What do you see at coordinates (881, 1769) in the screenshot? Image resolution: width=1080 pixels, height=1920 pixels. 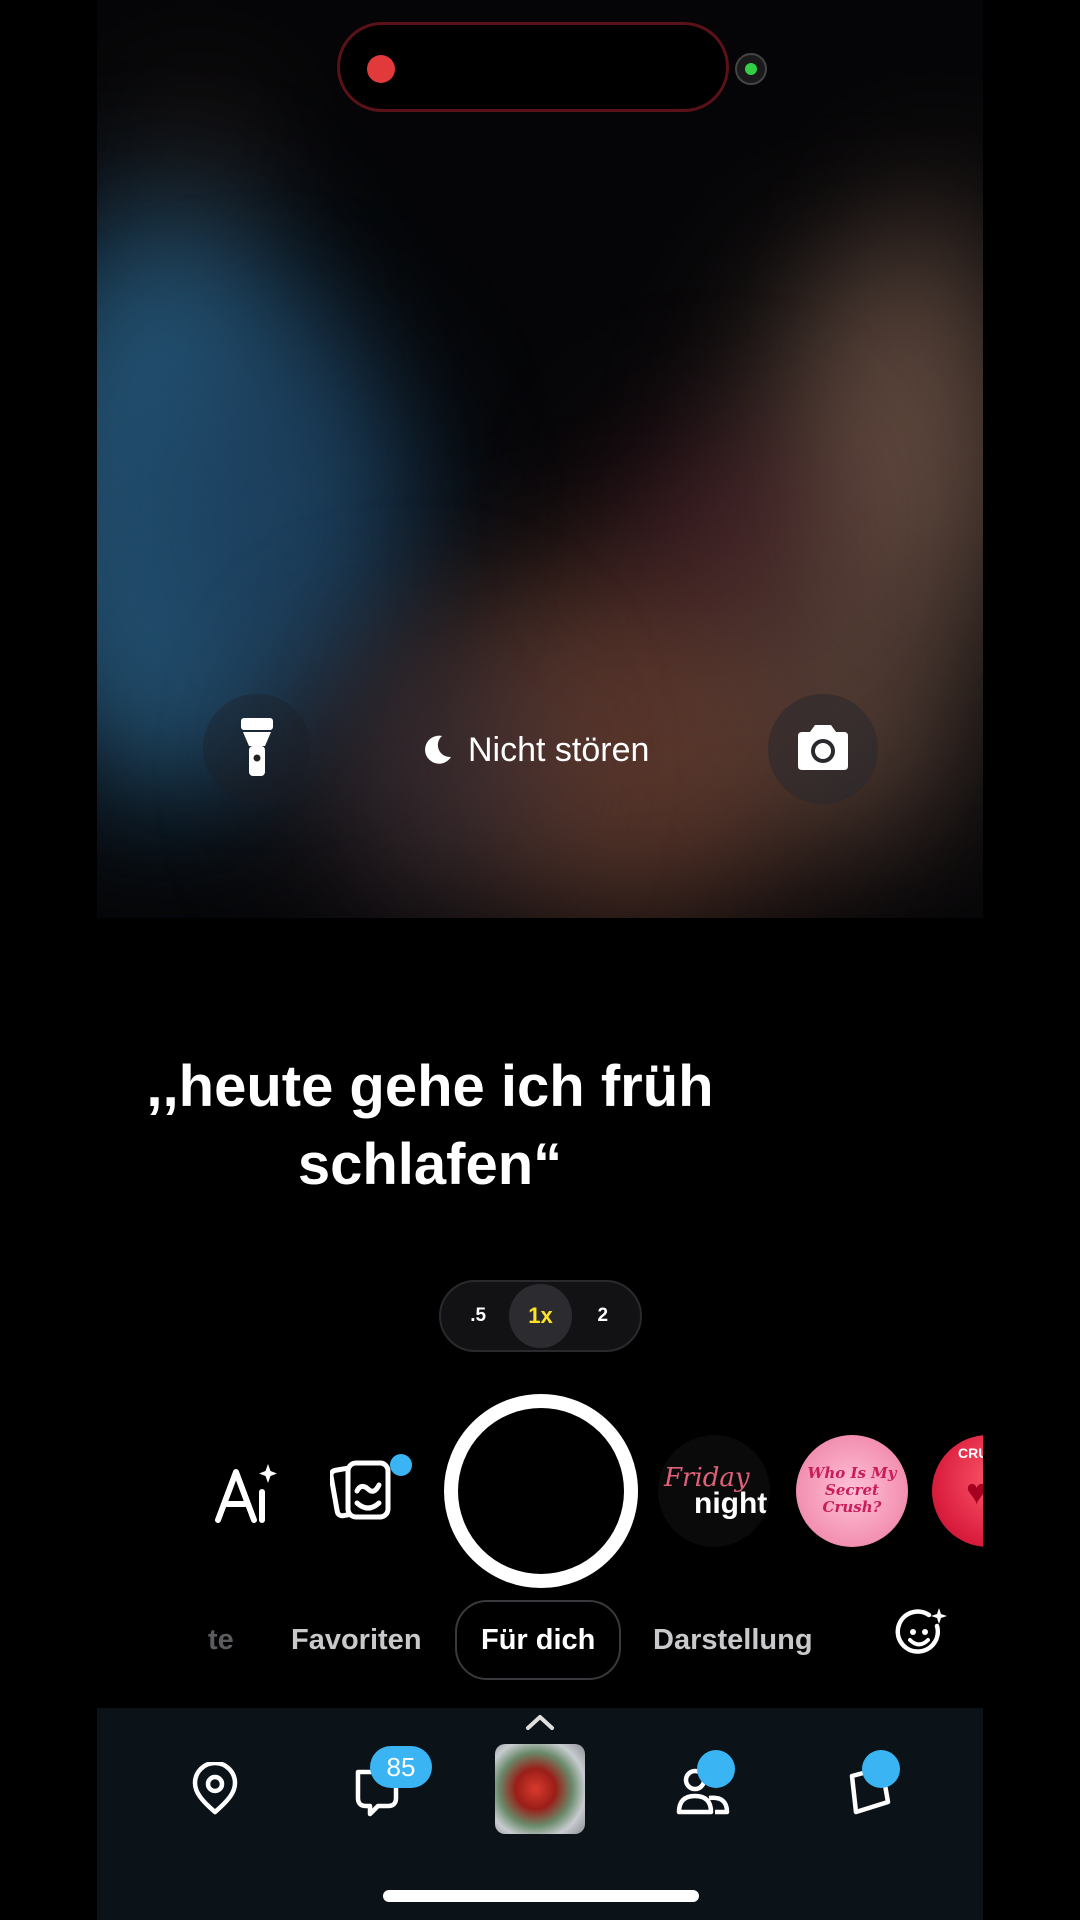 I see `stories-notification-dot` at bounding box center [881, 1769].